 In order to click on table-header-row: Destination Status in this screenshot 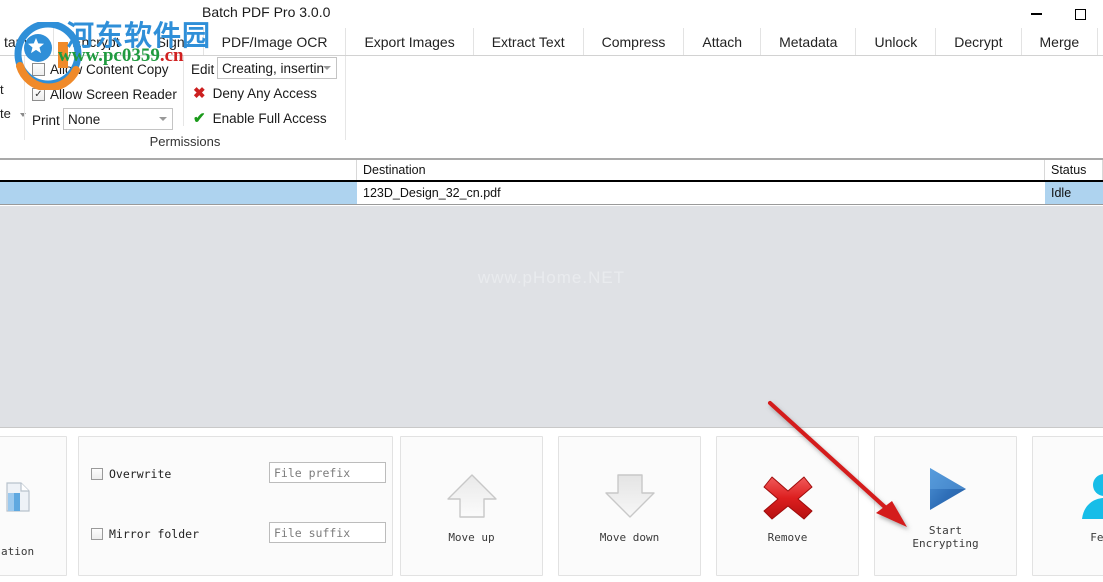, I will do `click(551, 170)`.